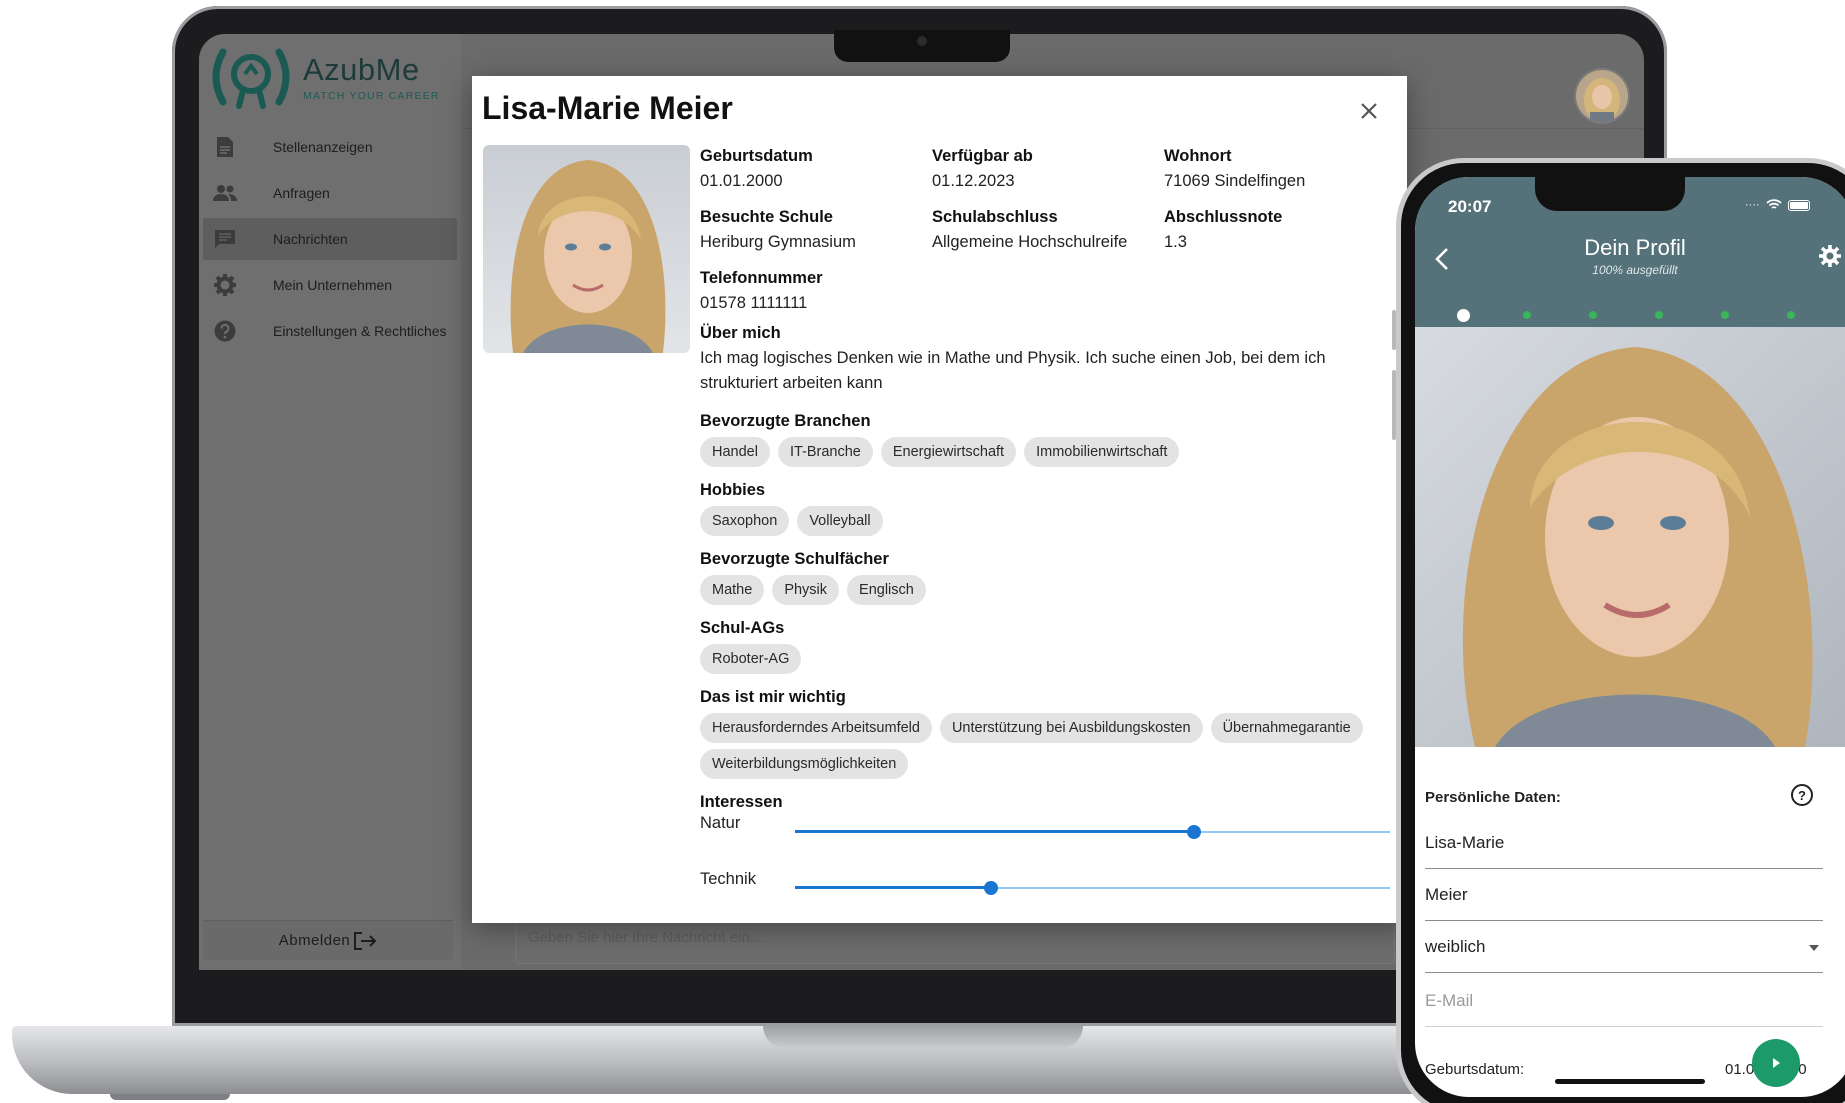  I want to click on sidebar-item-mein-unternehmen: Mein Unternehmen, so click(330, 285).